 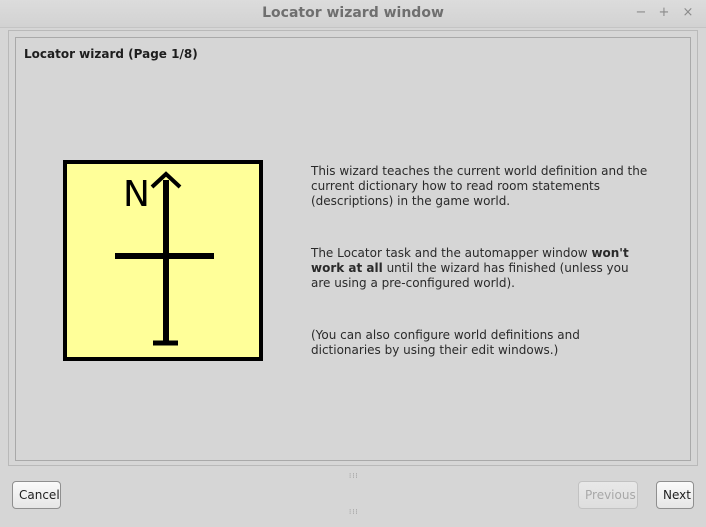 What do you see at coordinates (353, 512) in the screenshot?
I see `pane-grip-bottom: ⁞⁞⁞` at bounding box center [353, 512].